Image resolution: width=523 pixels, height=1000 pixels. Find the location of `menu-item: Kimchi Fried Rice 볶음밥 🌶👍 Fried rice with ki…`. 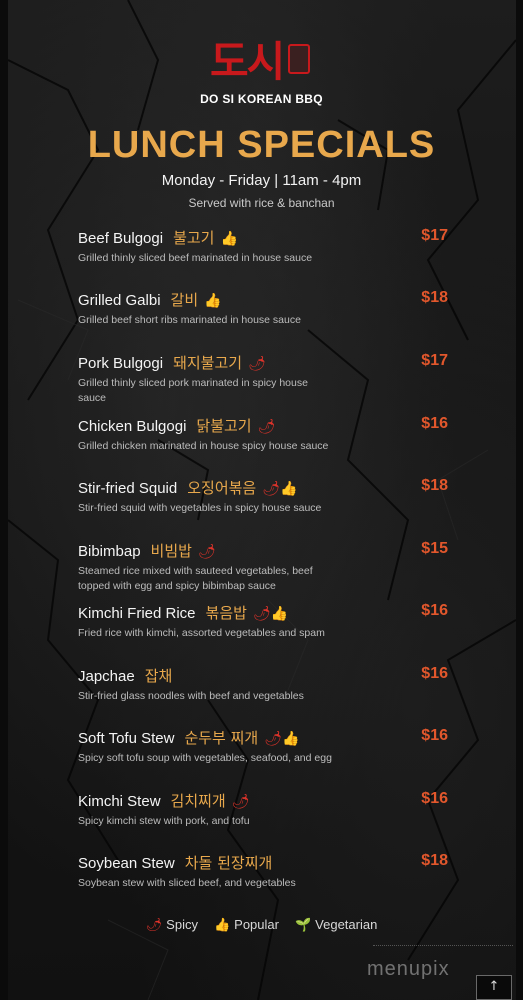

menu-item: Kimchi Fried Rice 볶음밥 🌶👍 Fried rice with ki… is located at coordinates (263, 621).